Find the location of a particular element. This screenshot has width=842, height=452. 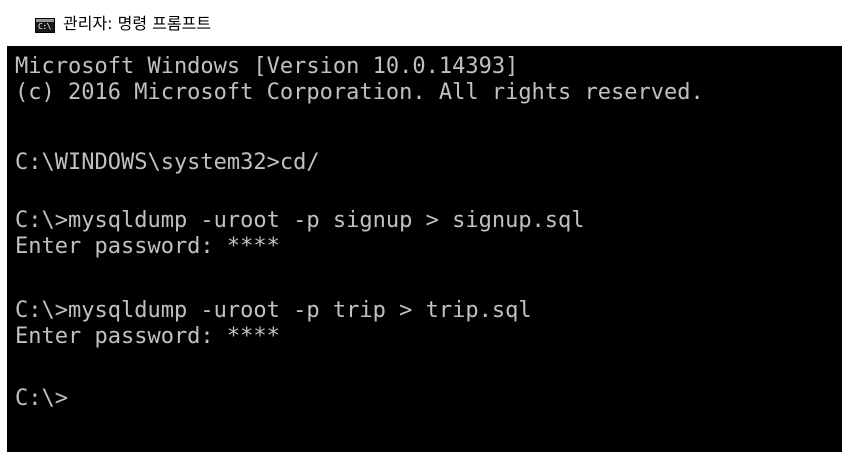

console-line-current-prompt: C:\> is located at coordinates (41, 399).